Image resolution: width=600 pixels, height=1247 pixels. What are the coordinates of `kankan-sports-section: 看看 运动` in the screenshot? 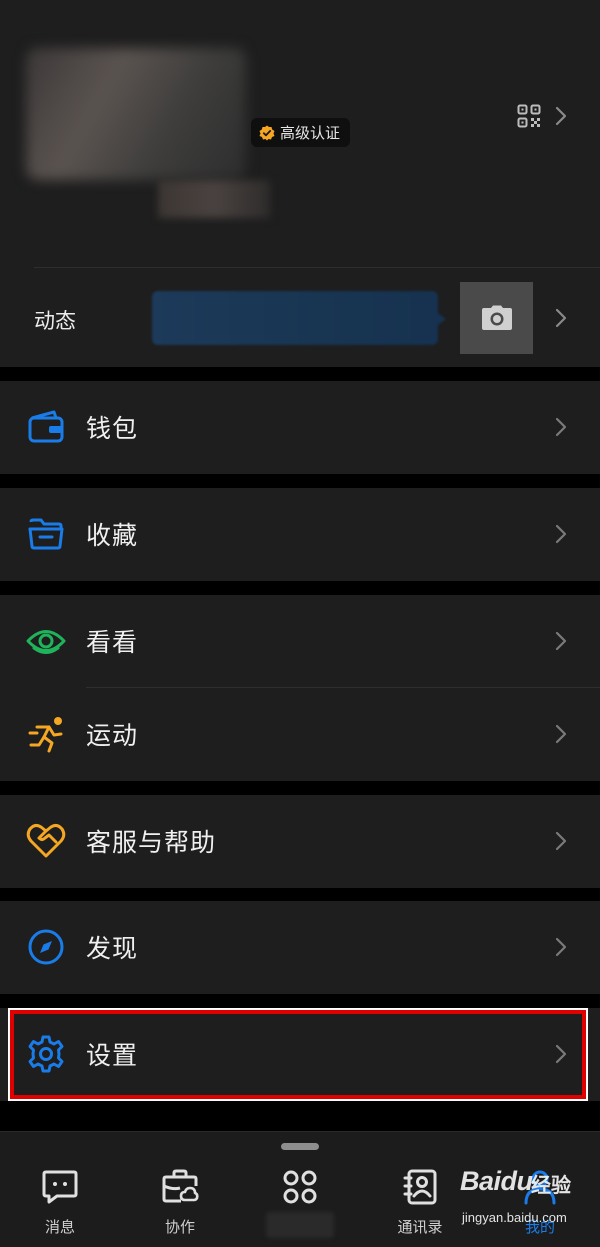 It's located at (300, 688).